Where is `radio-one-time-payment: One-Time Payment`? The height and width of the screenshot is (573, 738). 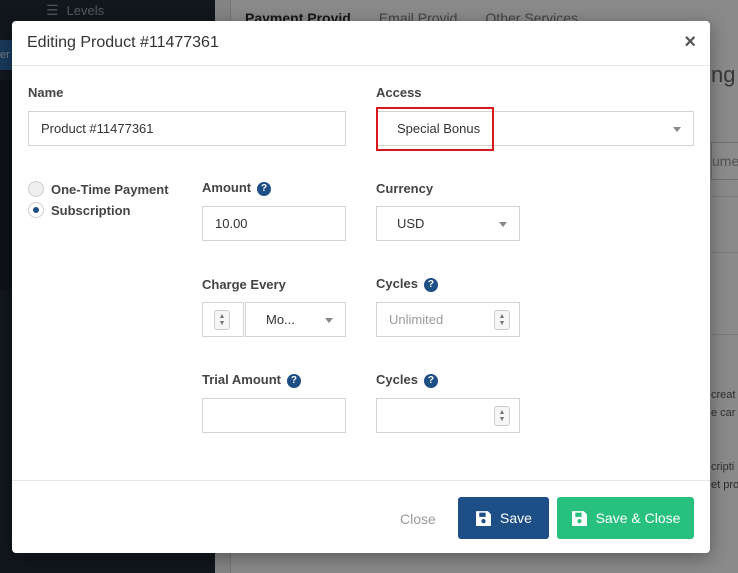 radio-one-time-payment: One-Time Payment is located at coordinates (98, 189).